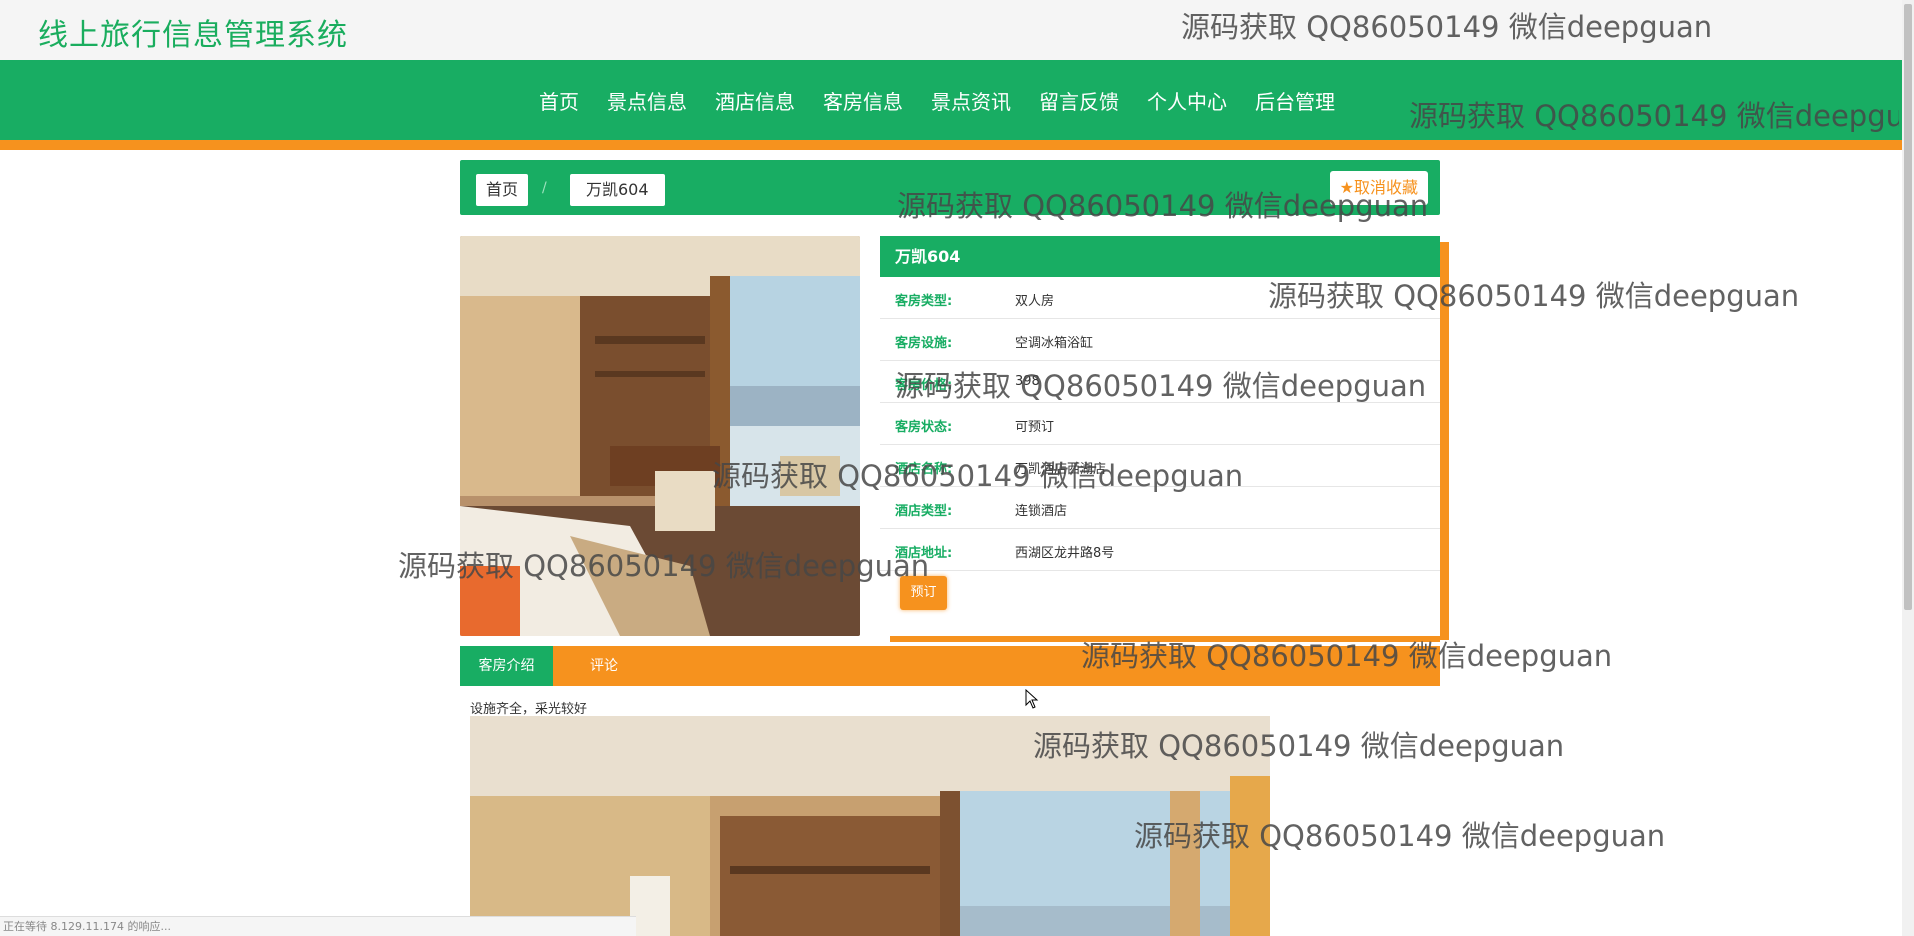 This screenshot has height=936, width=1914. I want to click on page-scrollbar, so click(1908, 468).